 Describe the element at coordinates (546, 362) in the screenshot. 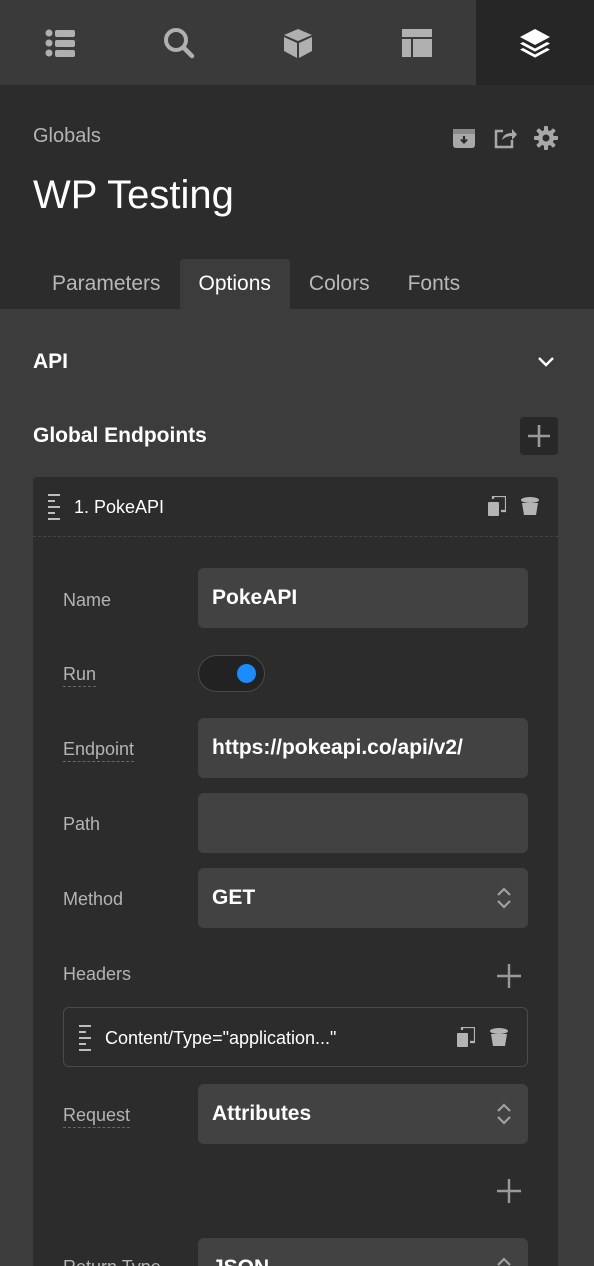

I see `chevron-down-icon` at that location.